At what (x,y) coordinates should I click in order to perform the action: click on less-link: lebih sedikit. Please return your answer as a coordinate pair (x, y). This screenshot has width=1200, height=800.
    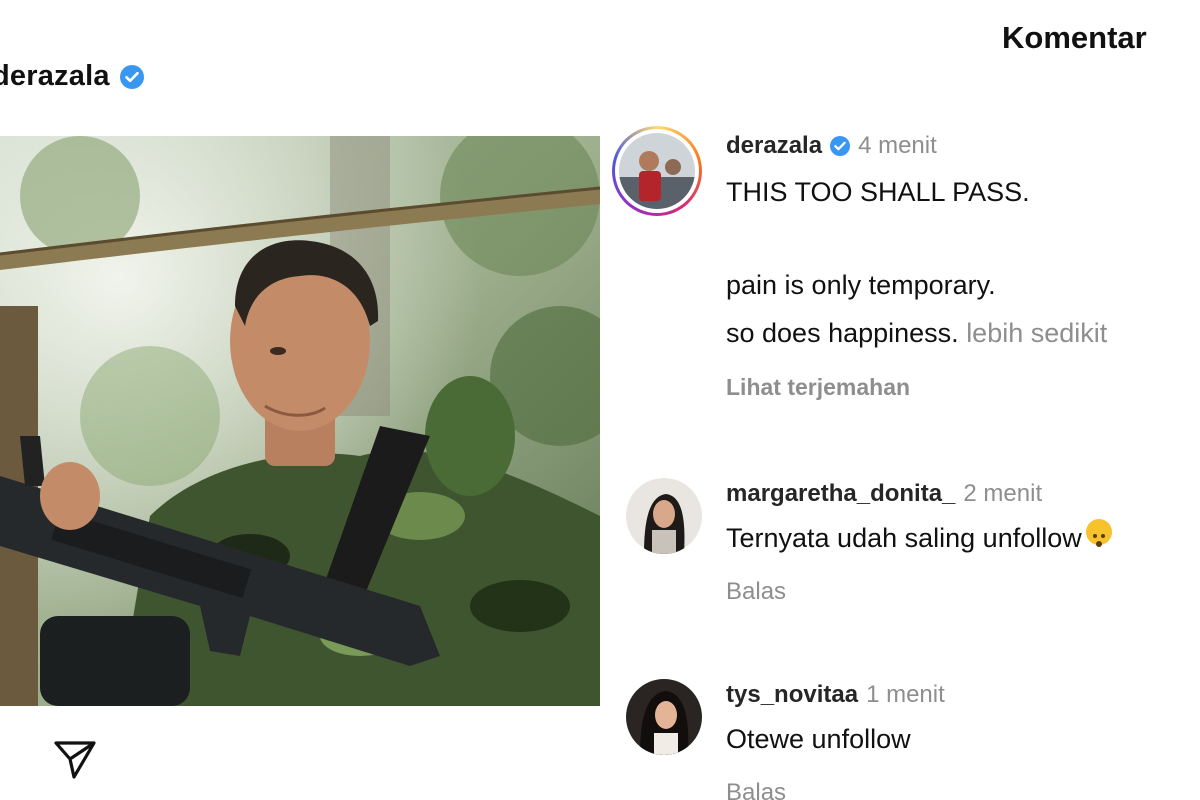
    Looking at the image, I should click on (1036, 333).